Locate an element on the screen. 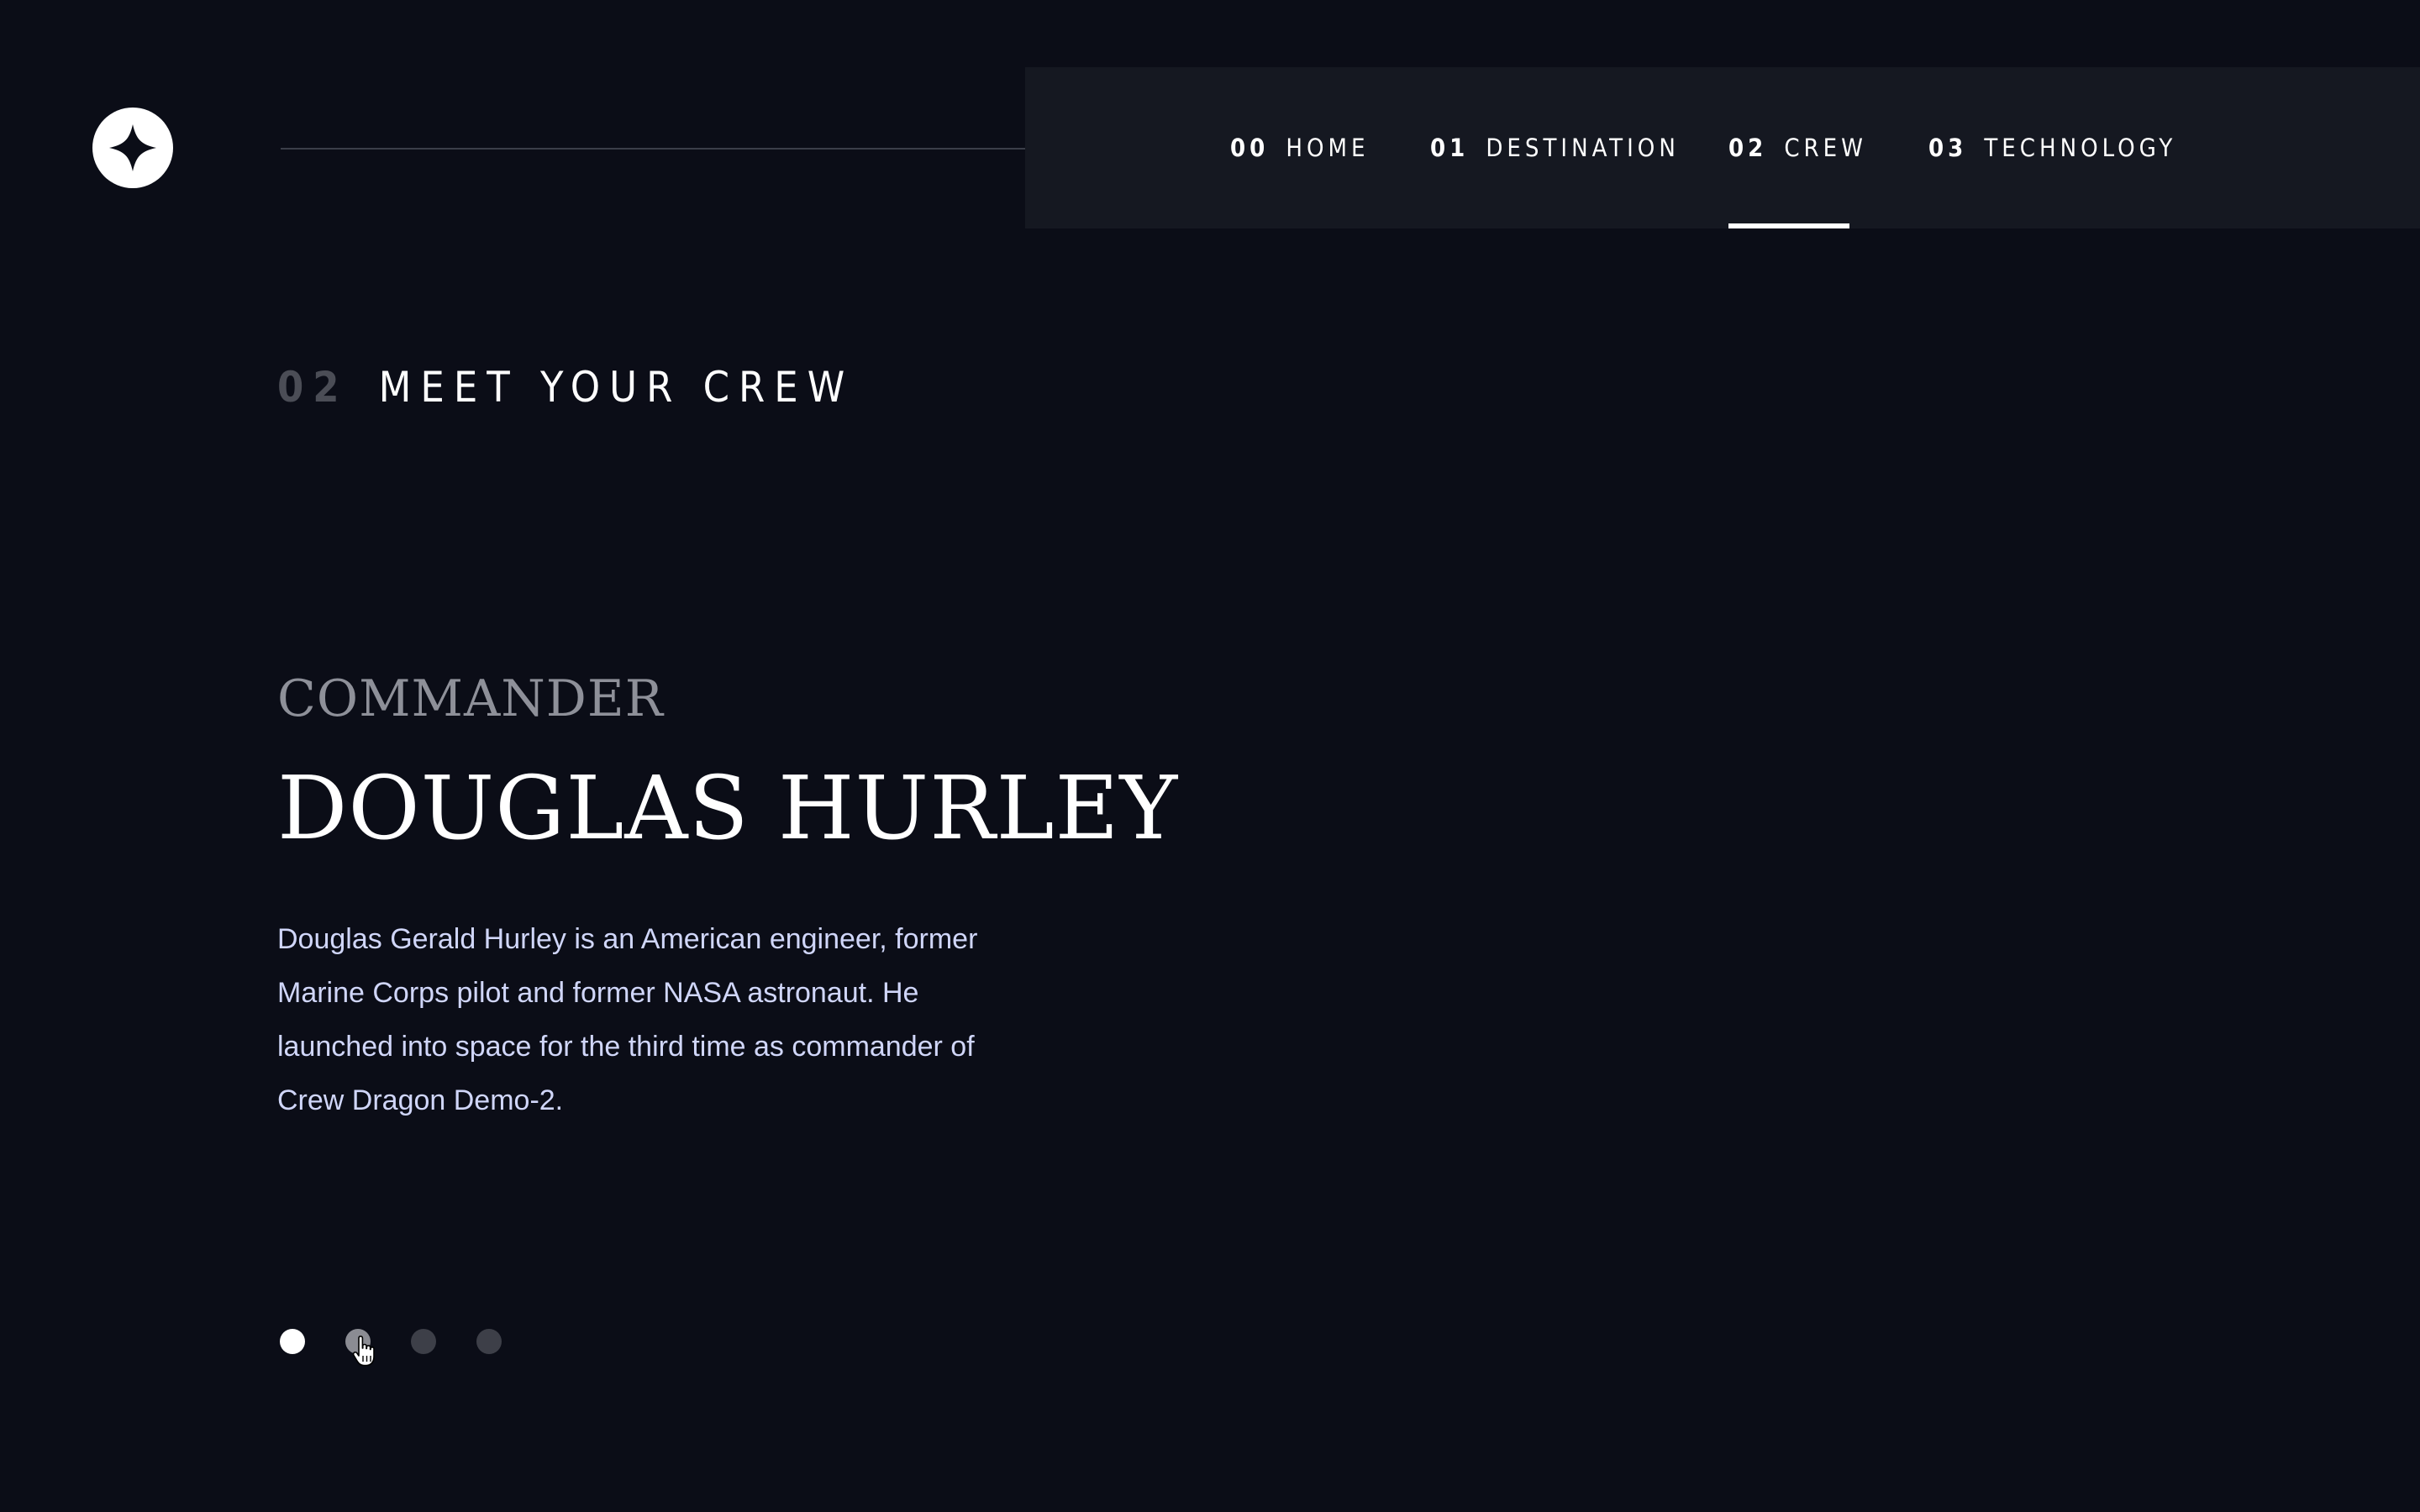 The height and width of the screenshot is (1512, 2420). four-point-star-icon is located at coordinates (132, 148).